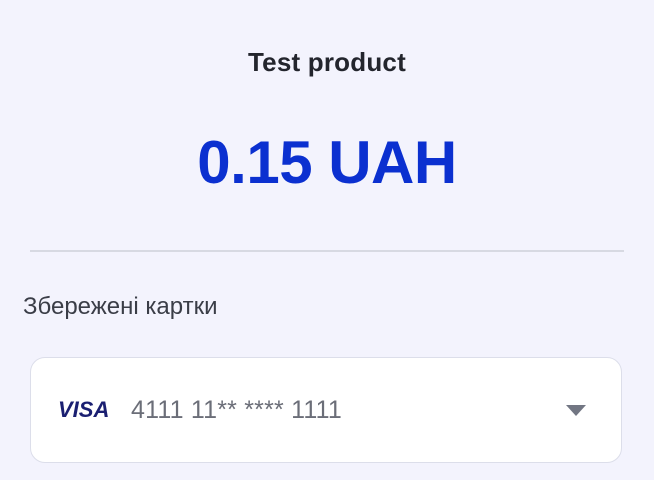 The image size is (654, 480). Describe the element at coordinates (120, 306) in the screenshot. I see `saved-cards-label: Збережені картки` at that location.